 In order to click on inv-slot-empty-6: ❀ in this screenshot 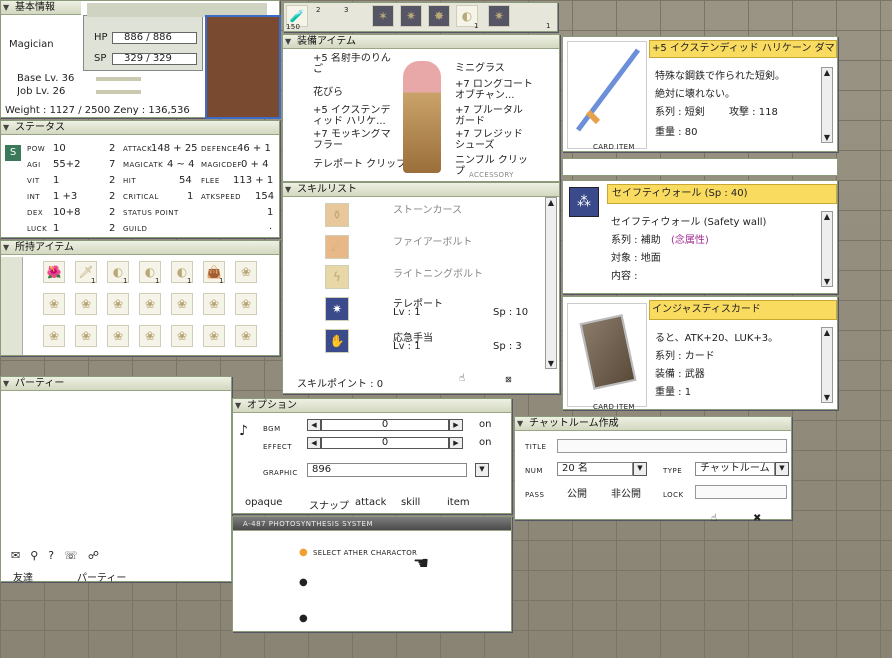, I will do `click(182, 304)`.